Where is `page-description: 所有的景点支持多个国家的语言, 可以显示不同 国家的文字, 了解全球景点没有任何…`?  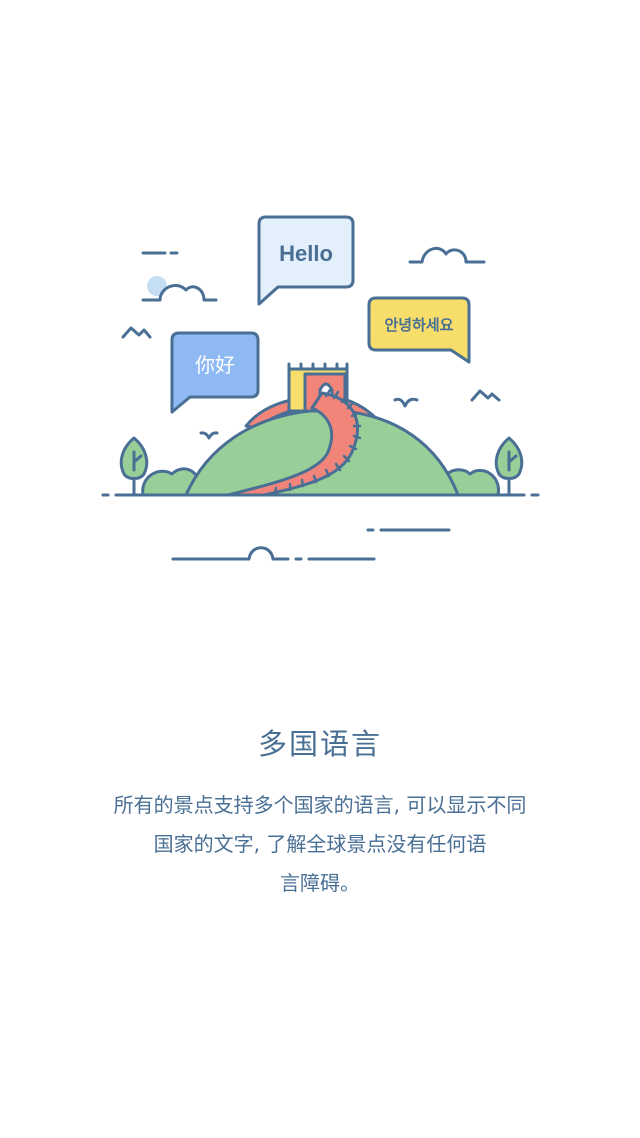
page-description: 所有的景点支持多个国家的语言, 可以显示不同 国家的文字, 了解全球景点没有任何… is located at coordinates (320, 844).